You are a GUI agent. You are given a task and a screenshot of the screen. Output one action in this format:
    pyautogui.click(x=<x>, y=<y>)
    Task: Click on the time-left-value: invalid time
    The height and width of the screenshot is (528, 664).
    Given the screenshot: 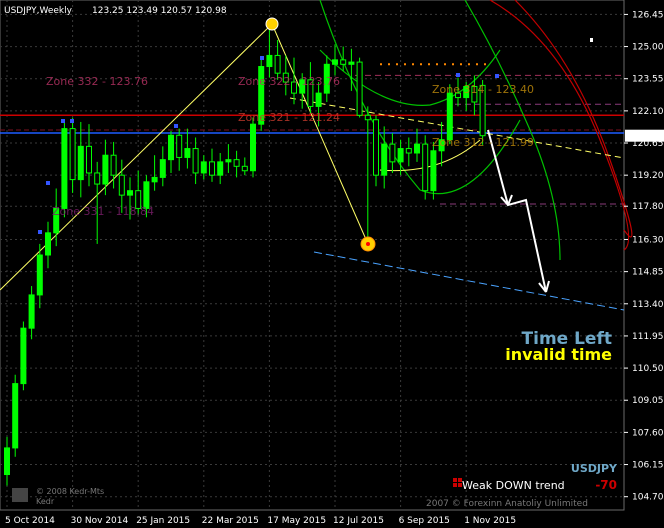 What is the action you would take?
    pyautogui.click(x=558, y=354)
    